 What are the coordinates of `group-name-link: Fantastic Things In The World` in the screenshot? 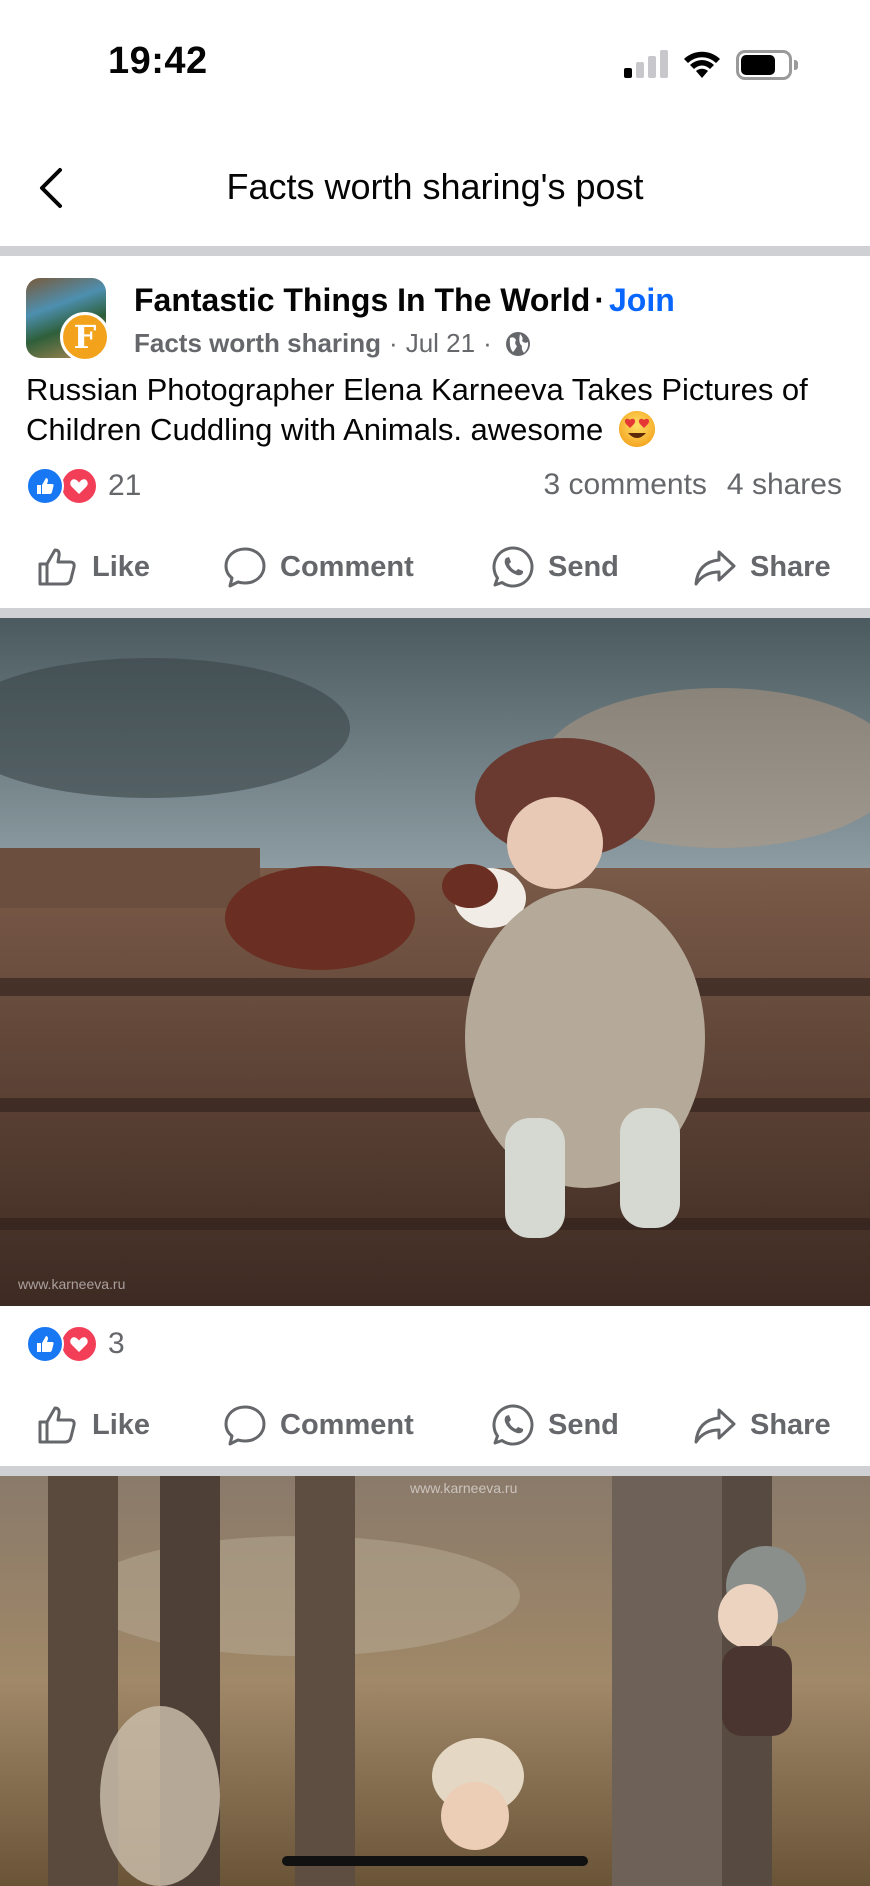 It's located at (362, 300).